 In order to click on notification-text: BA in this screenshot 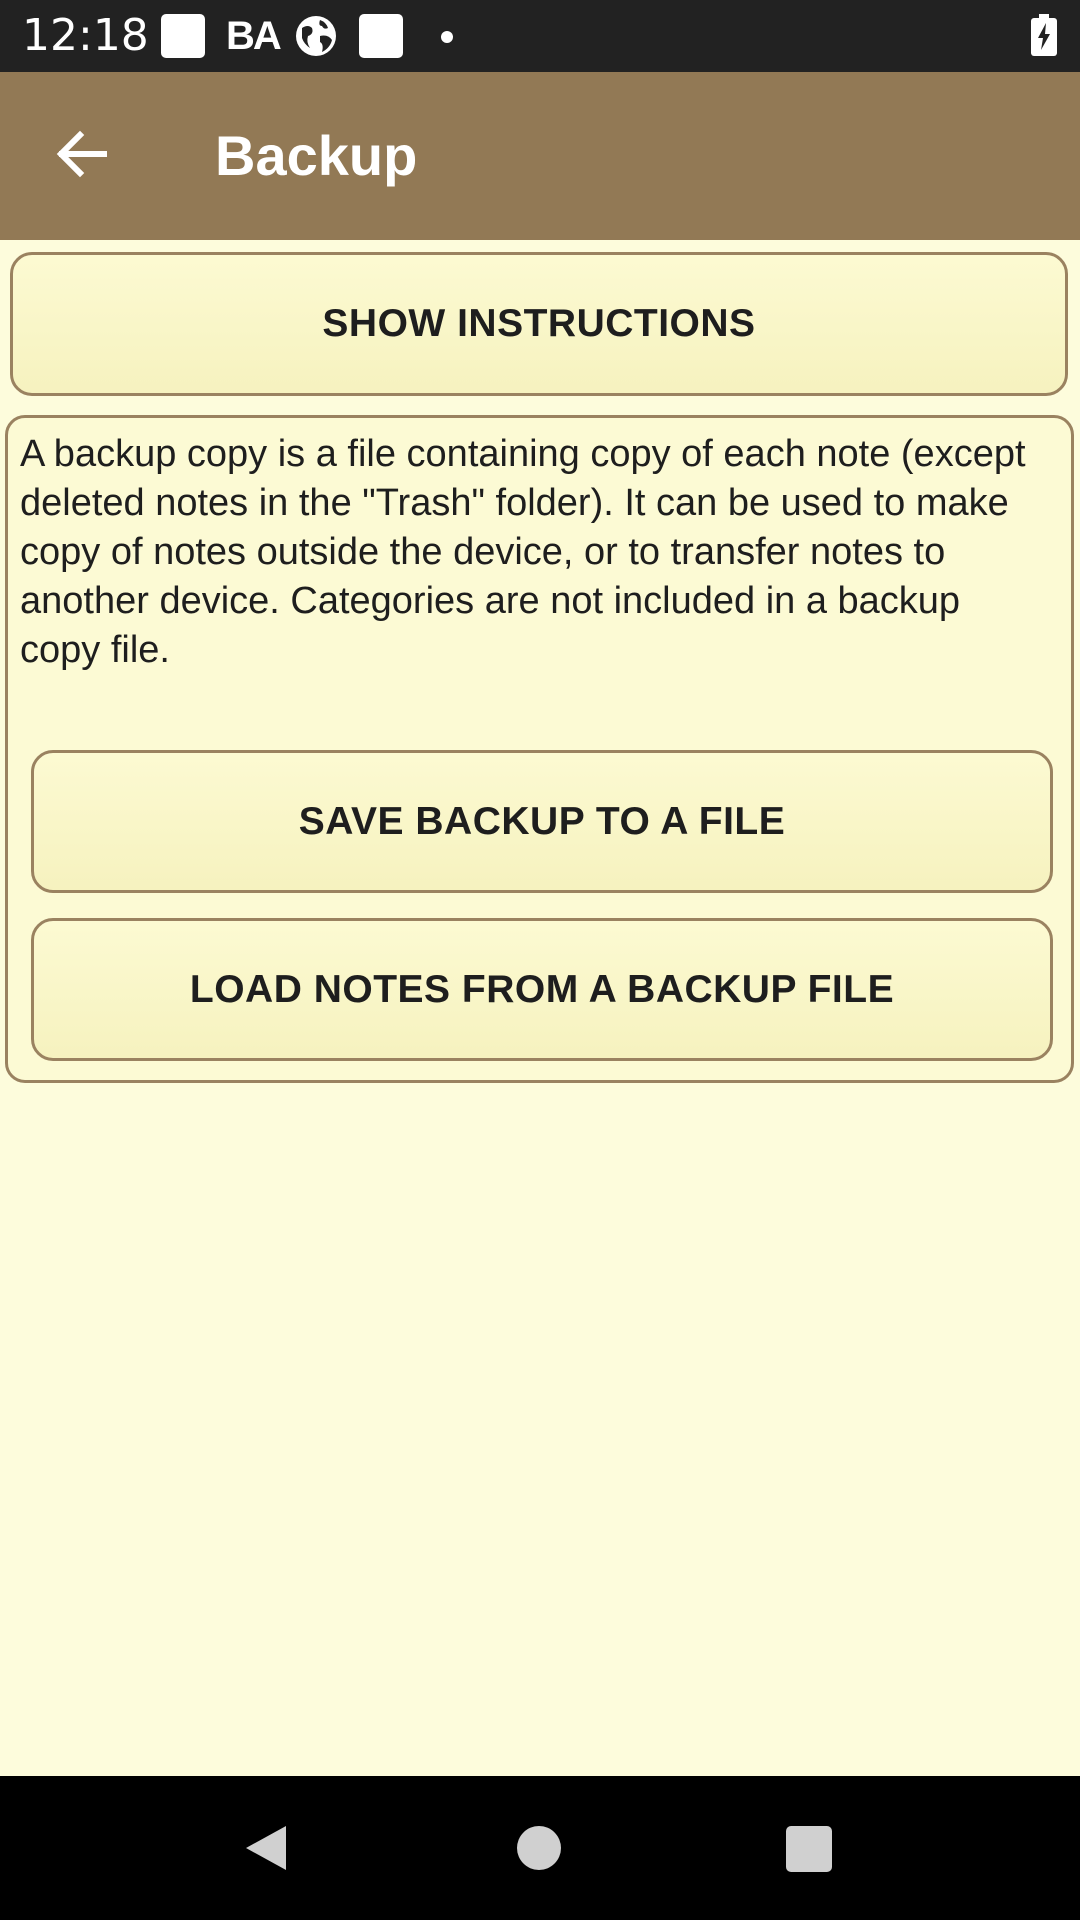, I will do `click(254, 36)`.